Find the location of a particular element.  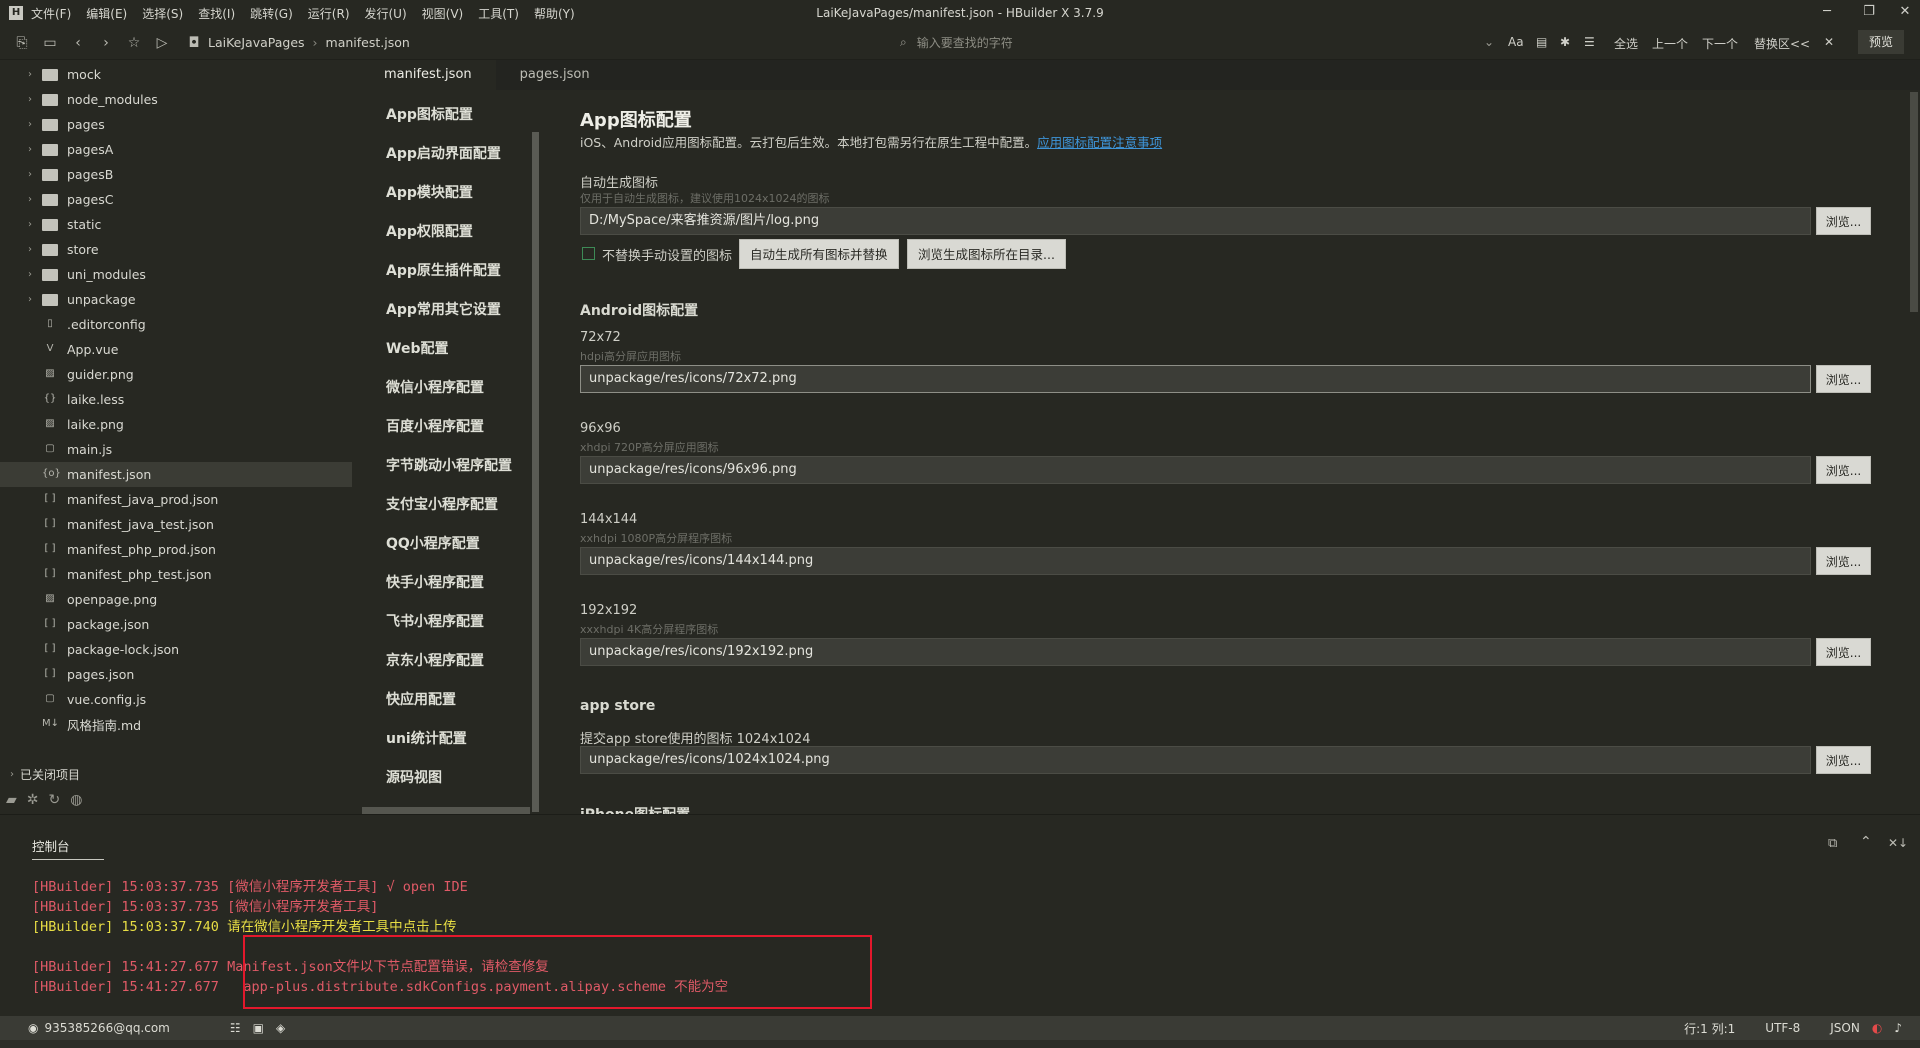

user-account: 935385266@qq.com is located at coordinates (106, 1028).